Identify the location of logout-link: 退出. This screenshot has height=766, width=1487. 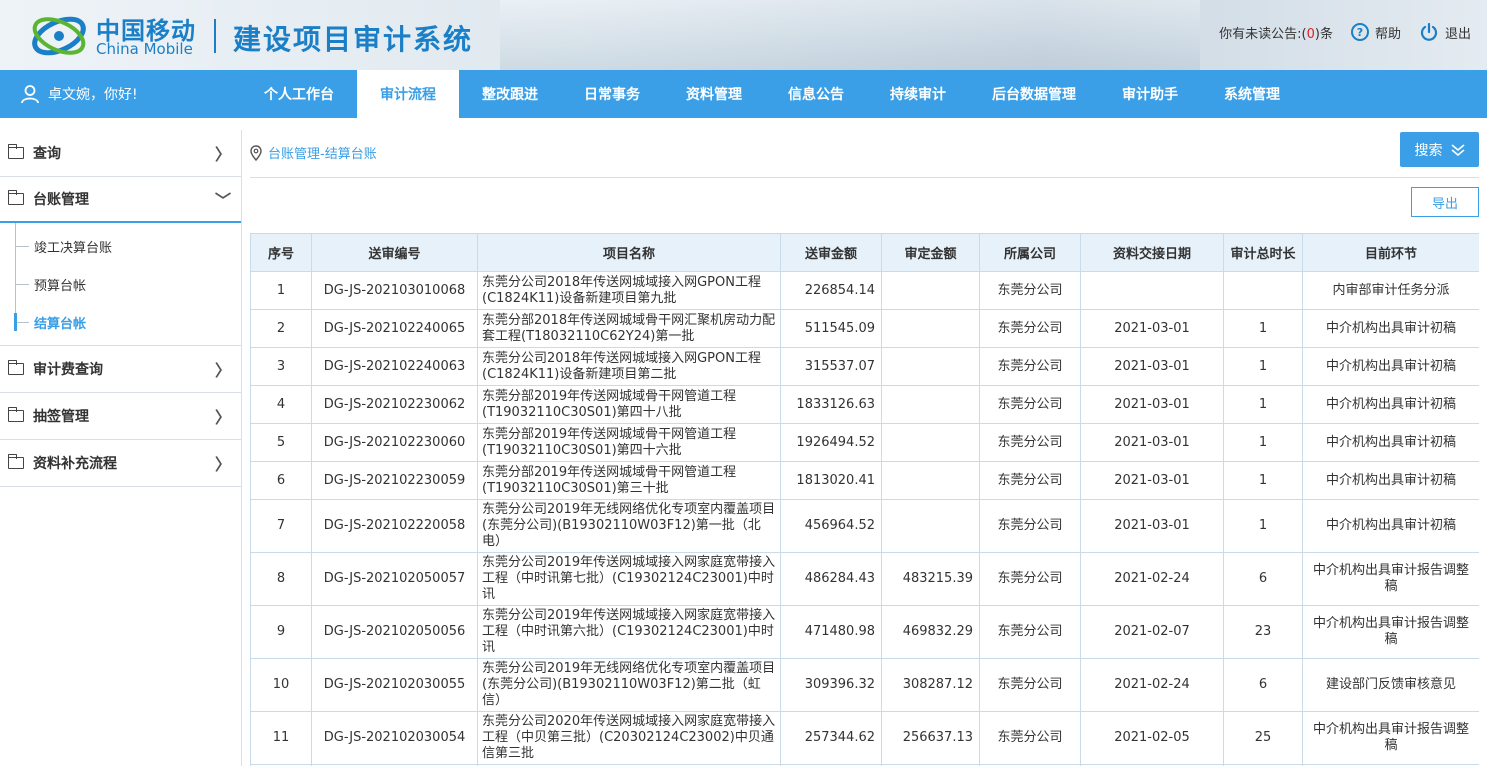
(1445, 32).